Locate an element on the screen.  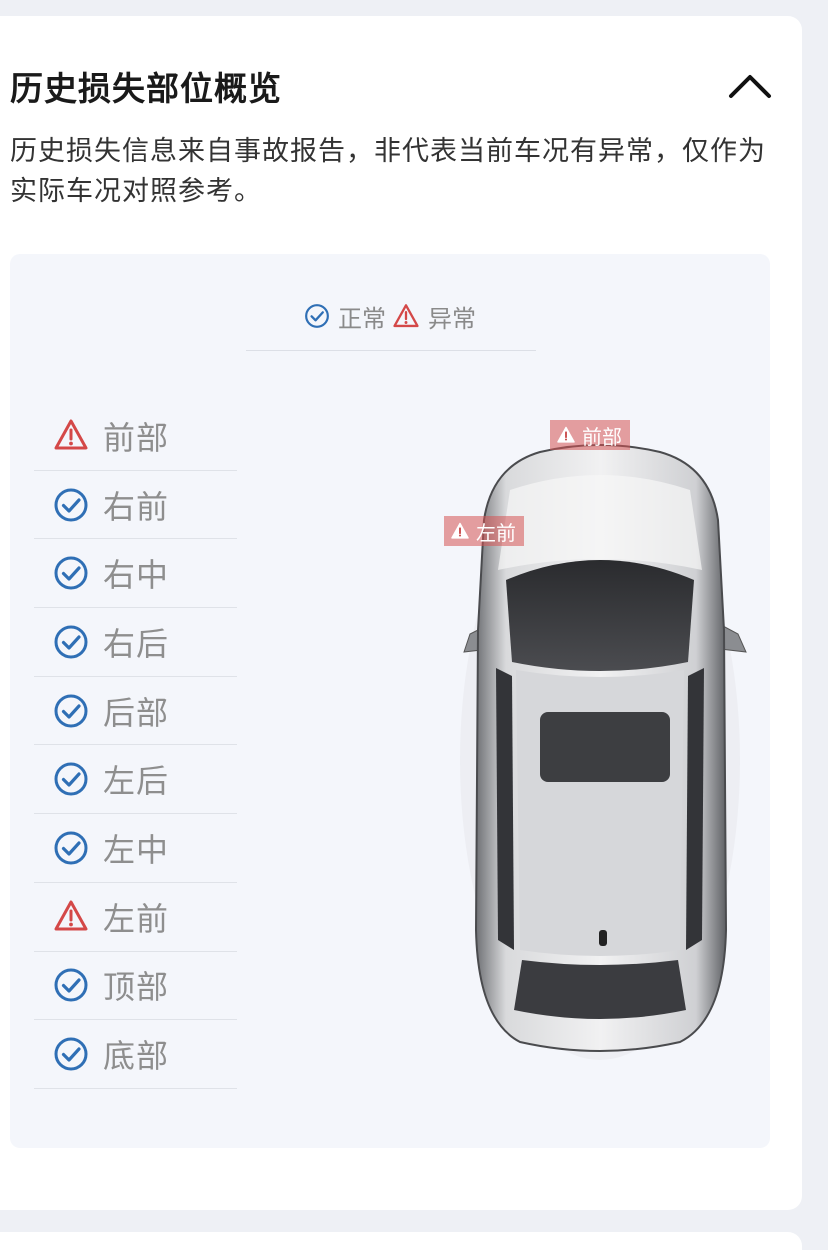
part-row: 左前 is located at coordinates (135, 917).